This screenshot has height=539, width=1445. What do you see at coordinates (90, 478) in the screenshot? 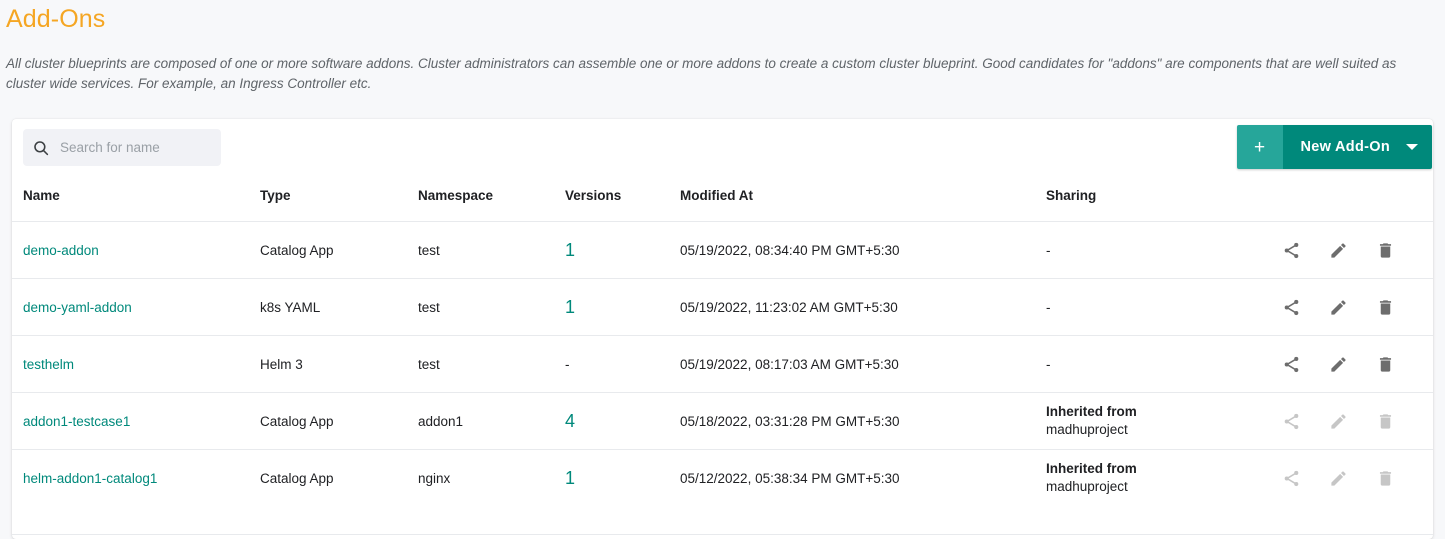
I see `addon-name-link: helm-addon1-catalog1` at bounding box center [90, 478].